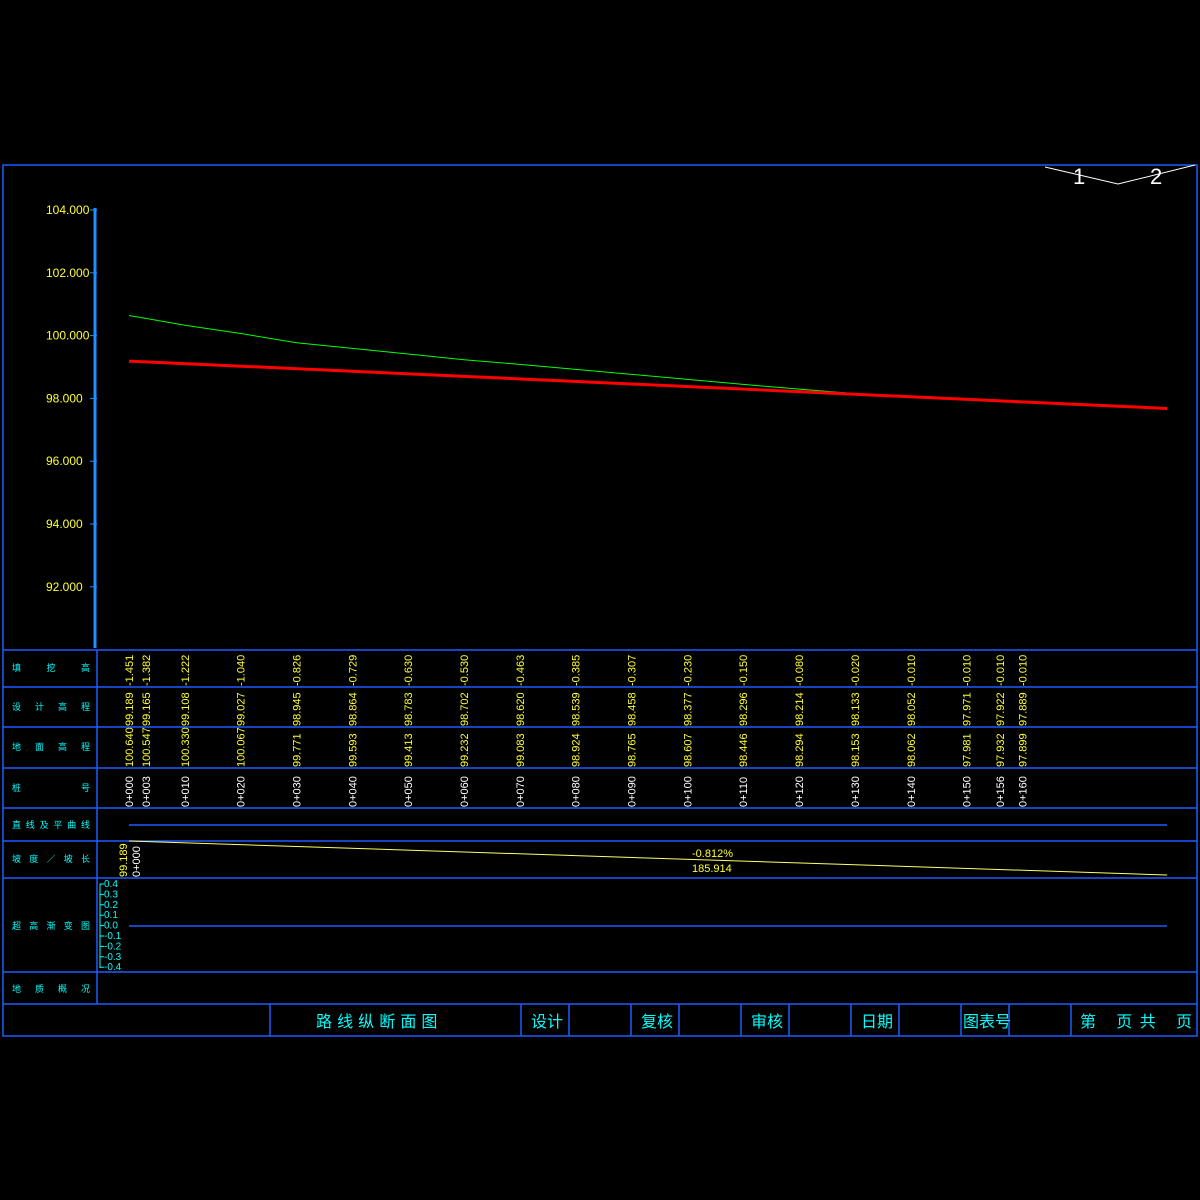 This screenshot has height=1200, width=1200. What do you see at coordinates (633, 750) in the screenshot?
I see `ground-elevation-value: 98.765` at bounding box center [633, 750].